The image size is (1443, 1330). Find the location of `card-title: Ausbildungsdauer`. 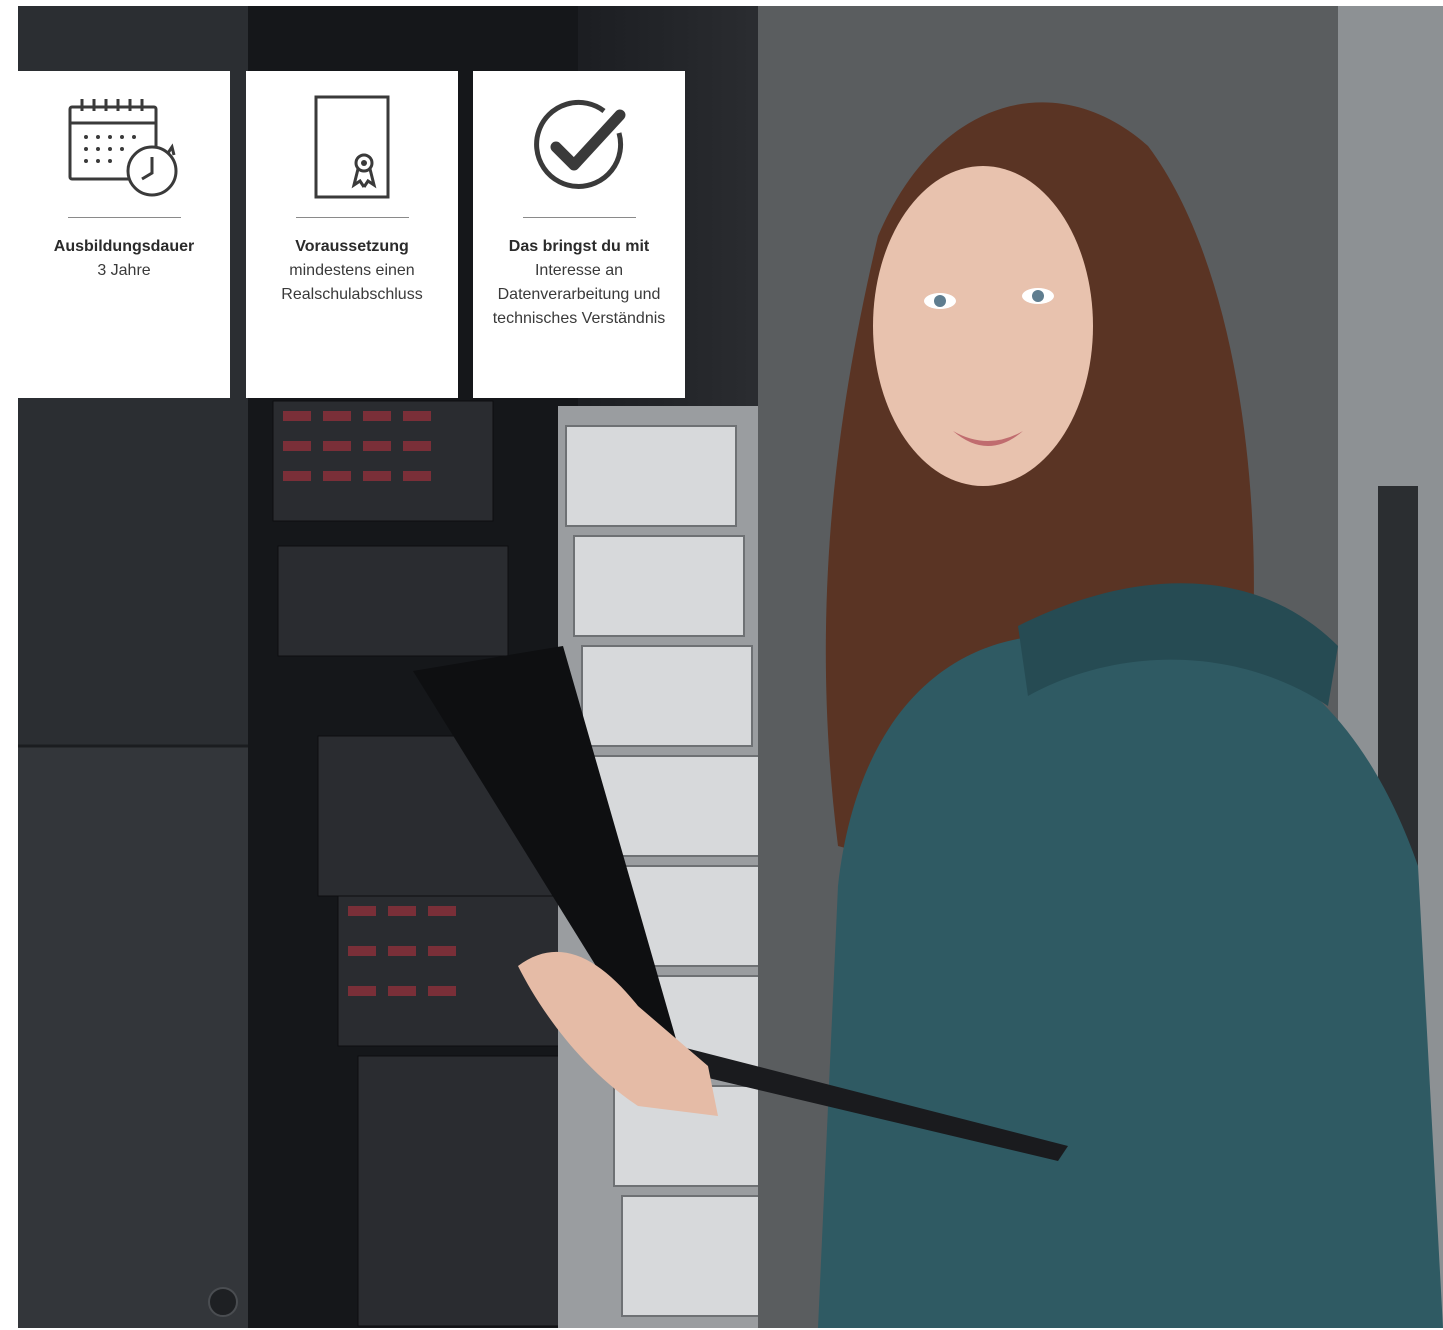

card-title: Ausbildungsdauer is located at coordinates (124, 246).